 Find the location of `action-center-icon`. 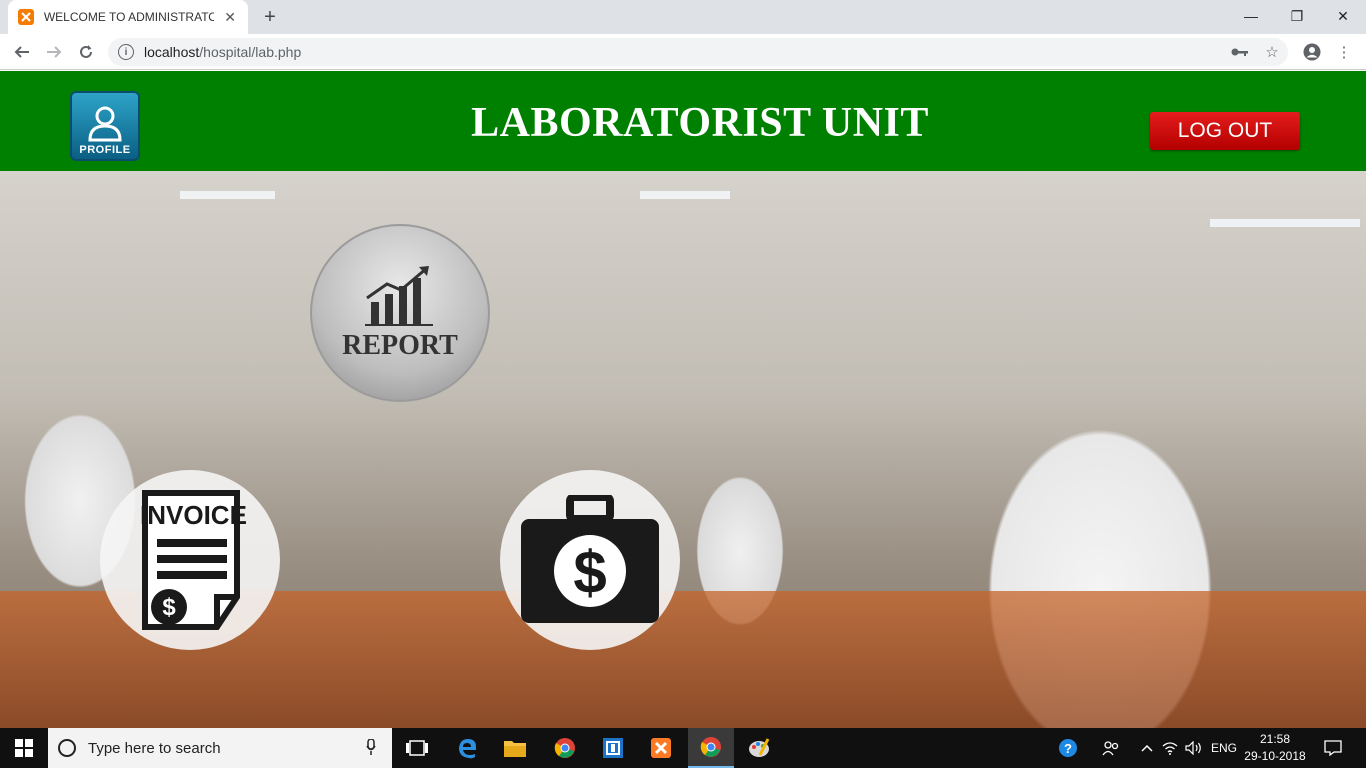

action-center-icon is located at coordinates (1333, 748).